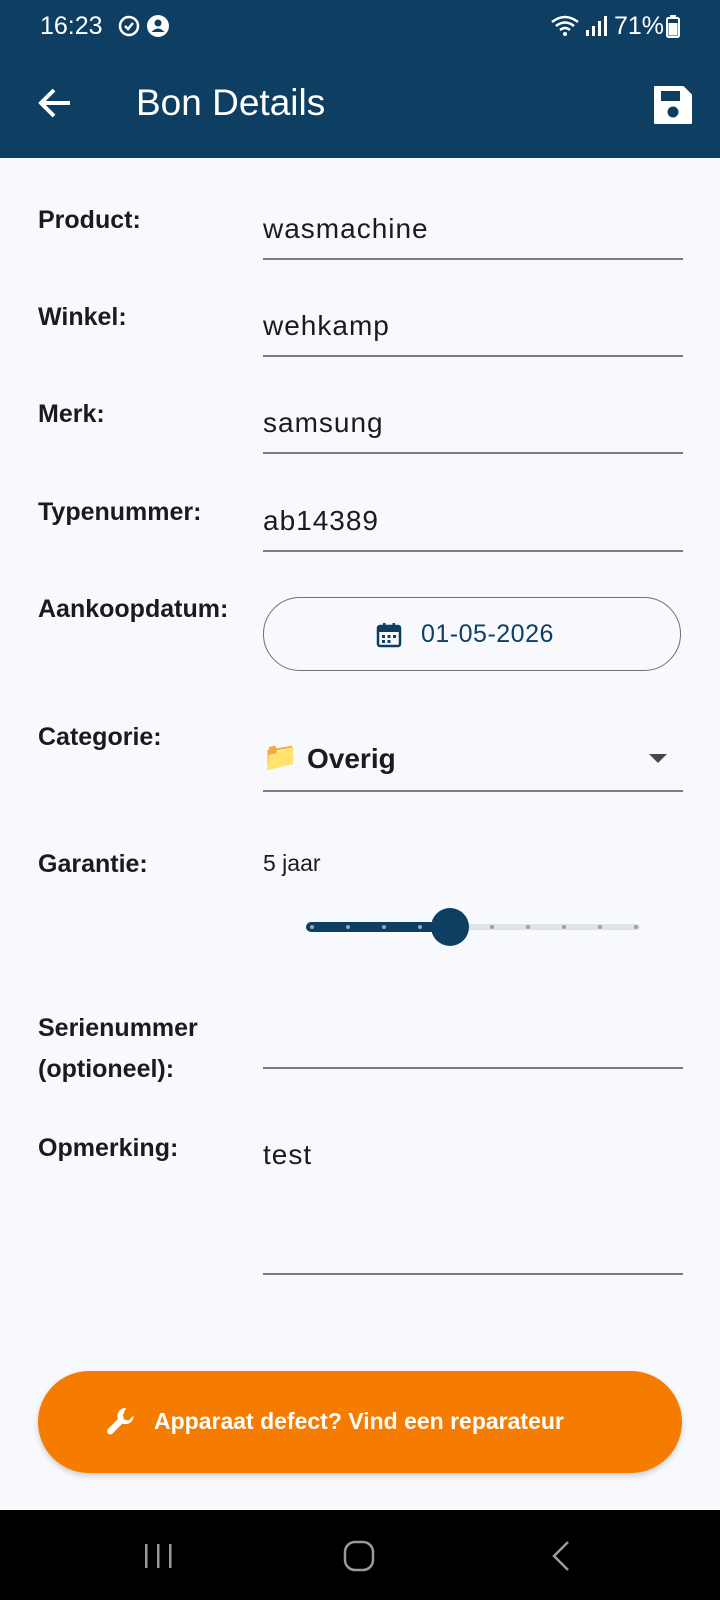 The image size is (720, 1600). Describe the element at coordinates (71, 414) in the screenshot. I see `merk-label: Merk:` at that location.